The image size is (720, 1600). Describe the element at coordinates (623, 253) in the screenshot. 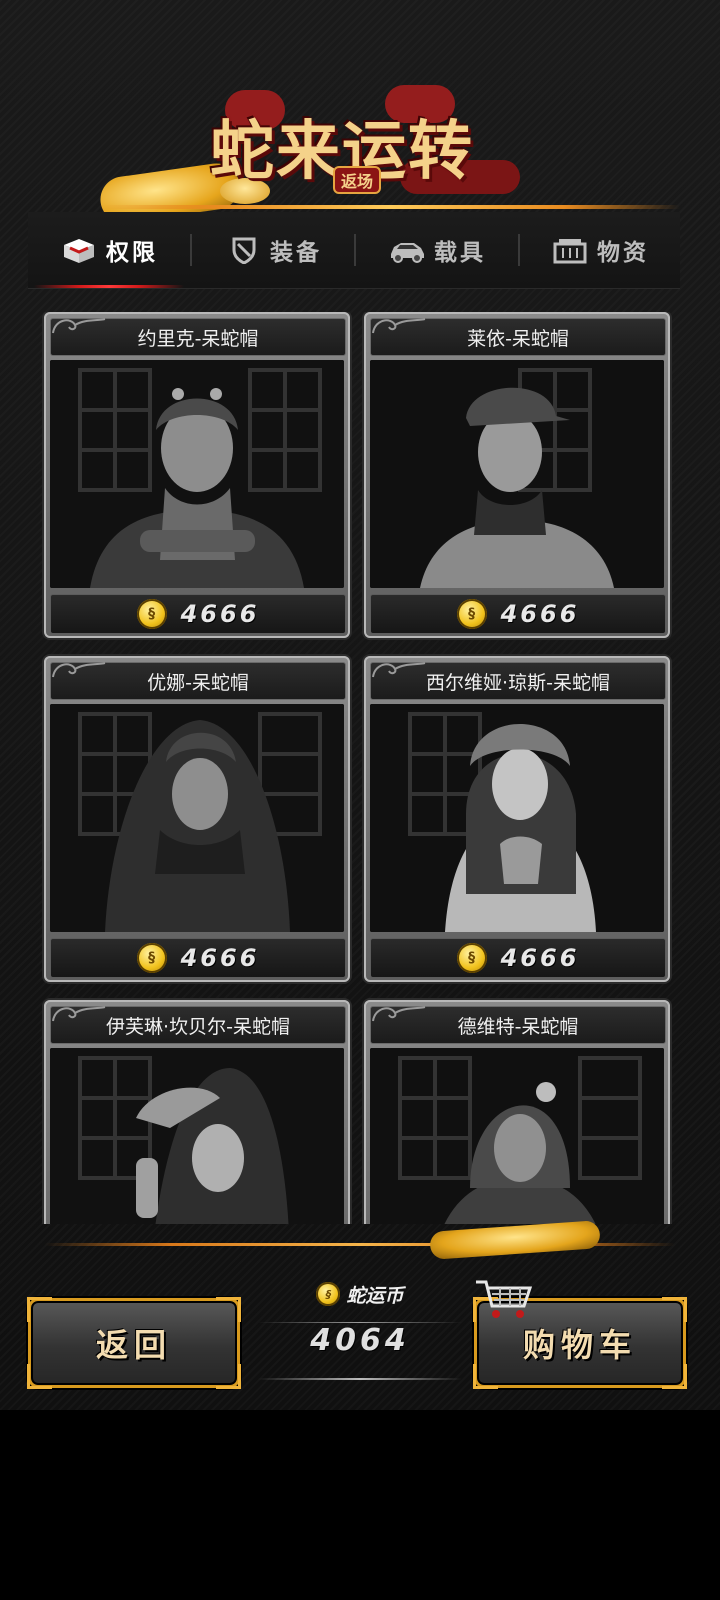

I see `tab-label: 物资` at that location.